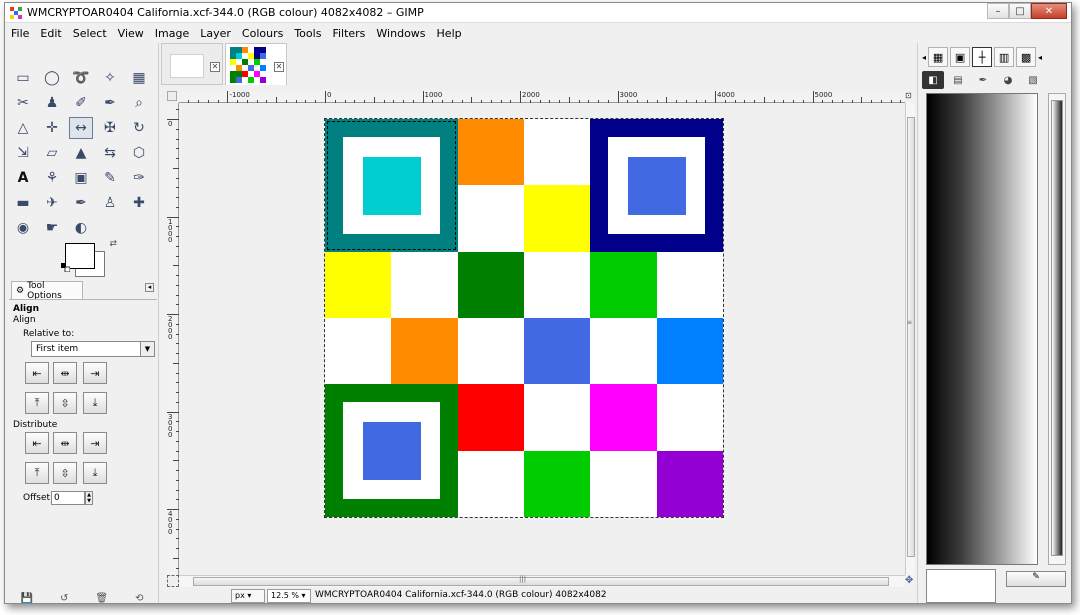 Image resolution: width=1080 pixels, height=615 pixels. Describe the element at coordinates (110, 178) in the screenshot. I see `pencil-icon: ✎` at that location.